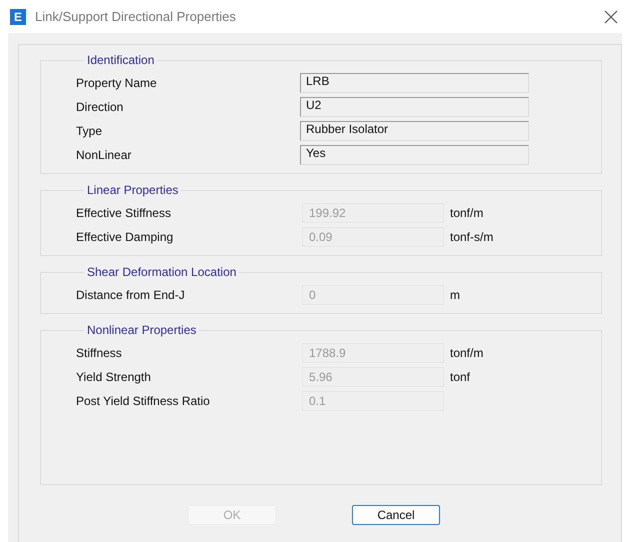 This screenshot has width=628, height=542. I want to click on field-label: Type, so click(90, 131).